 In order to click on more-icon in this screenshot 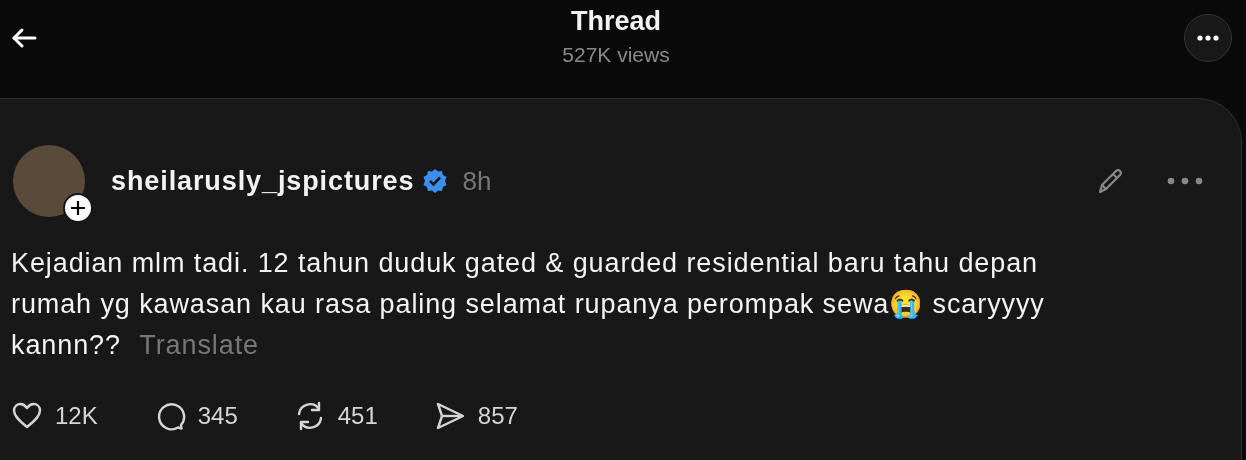, I will do `click(1208, 38)`.